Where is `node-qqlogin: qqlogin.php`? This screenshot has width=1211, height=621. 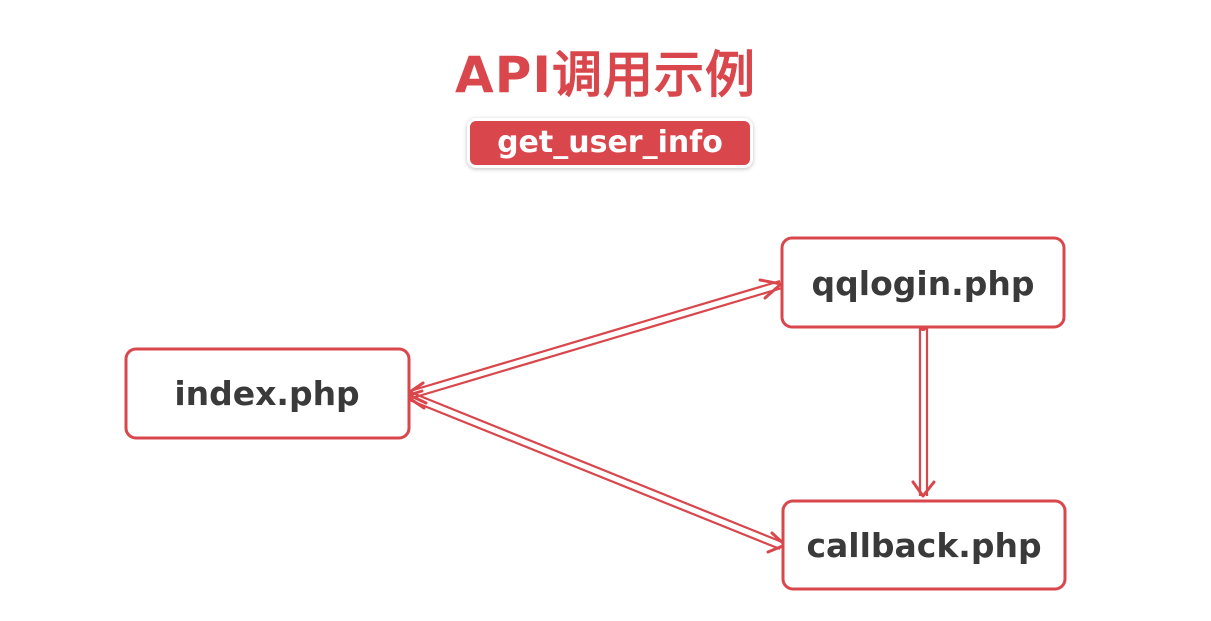
node-qqlogin: qqlogin.php is located at coordinates (923, 282).